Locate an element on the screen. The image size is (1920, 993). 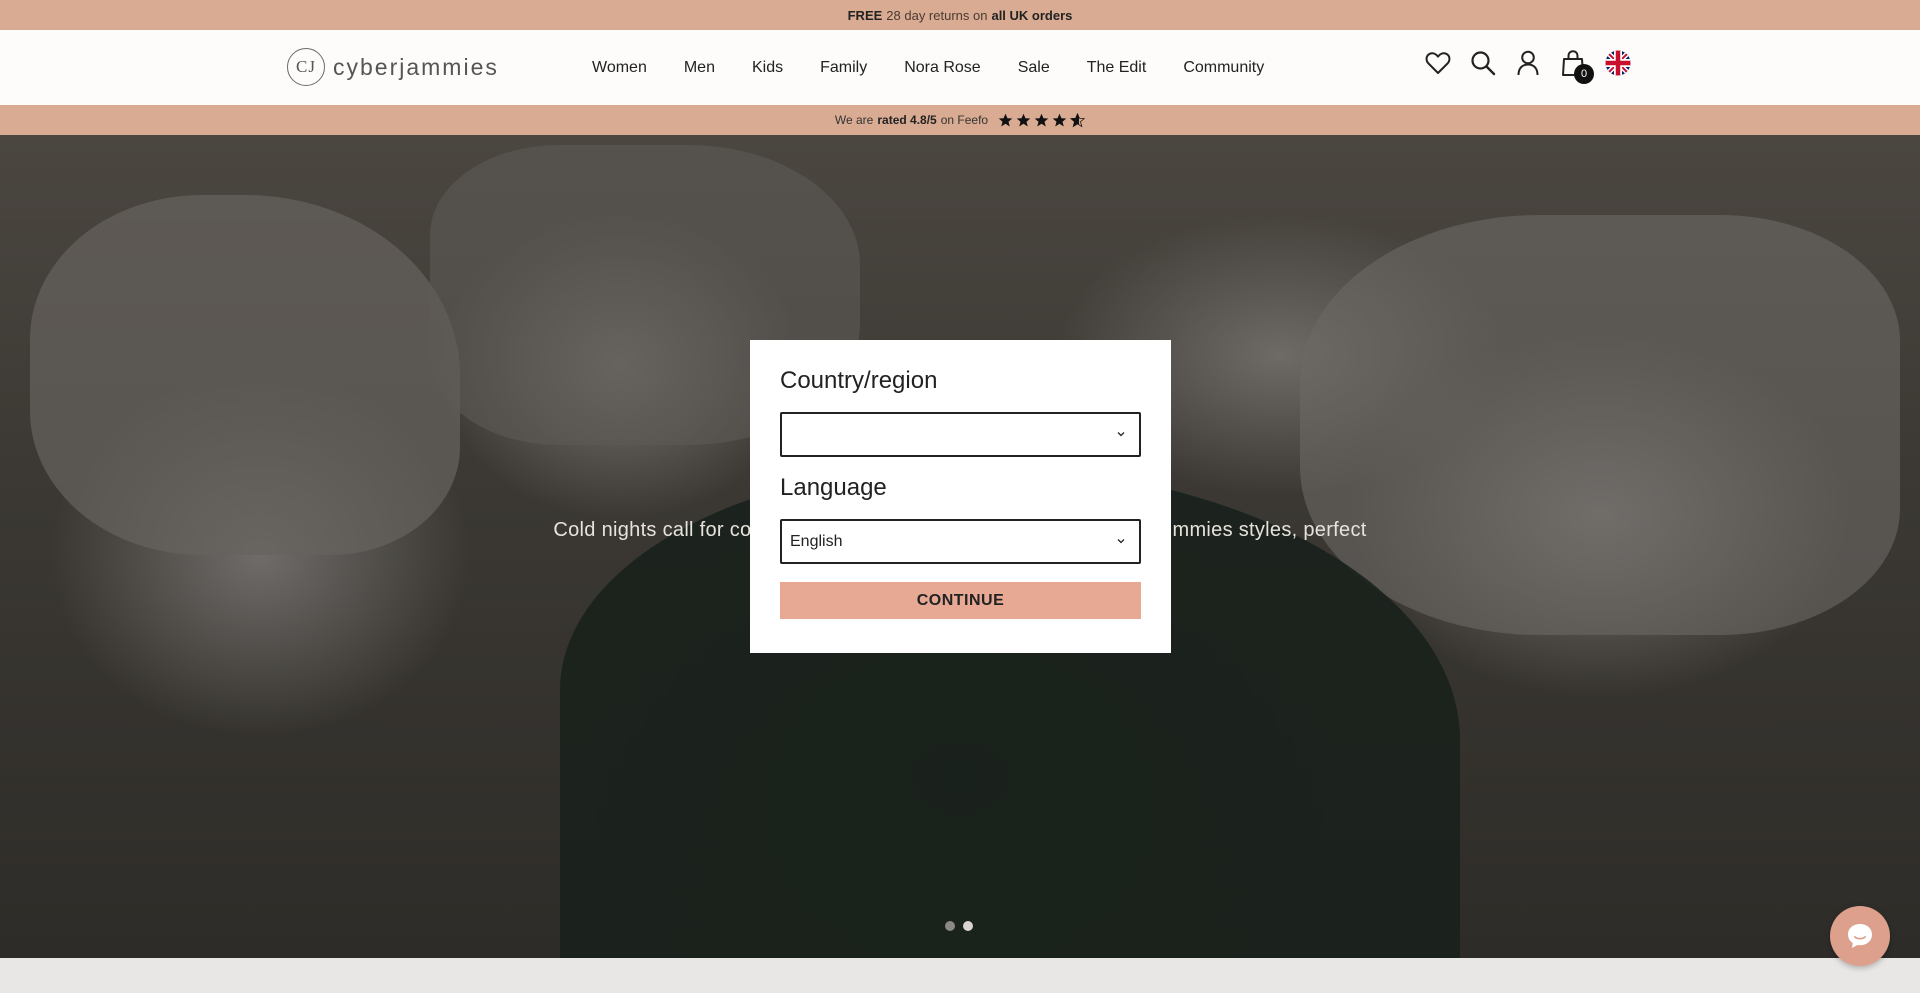
promo-uk: all UK orders is located at coordinates (1032, 15).